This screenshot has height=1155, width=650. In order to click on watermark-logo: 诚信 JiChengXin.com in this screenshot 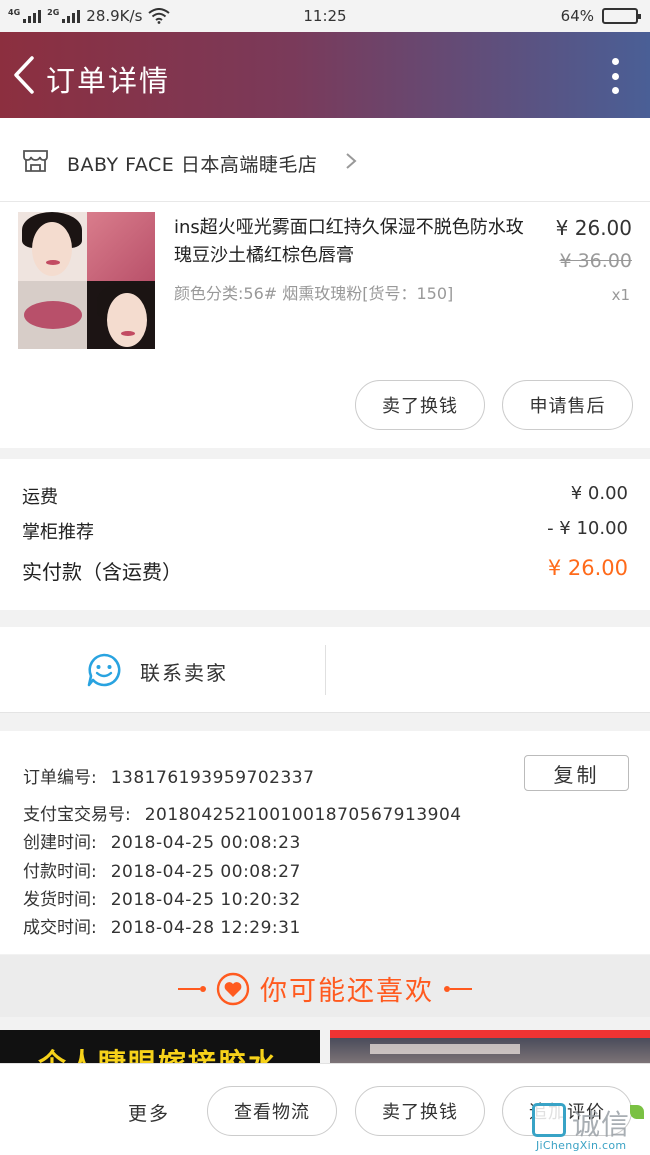, I will do `click(588, 1128)`.